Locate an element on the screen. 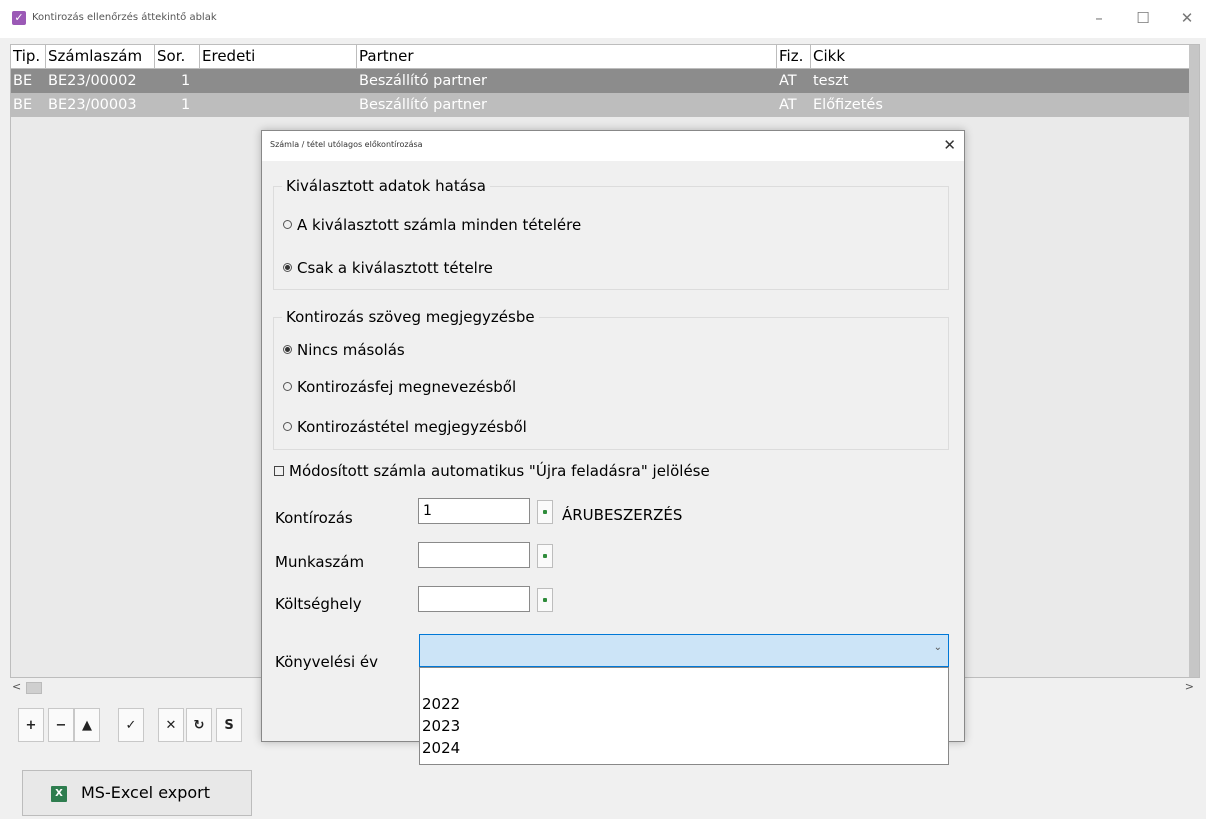 The width and height of the screenshot is (1206, 819). radio-all-items-label: A kiválasztott számla minden tételére is located at coordinates (439, 225).